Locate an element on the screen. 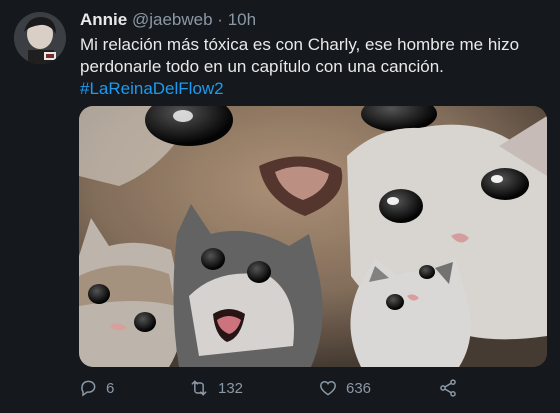  share-icon is located at coordinates (448, 388).